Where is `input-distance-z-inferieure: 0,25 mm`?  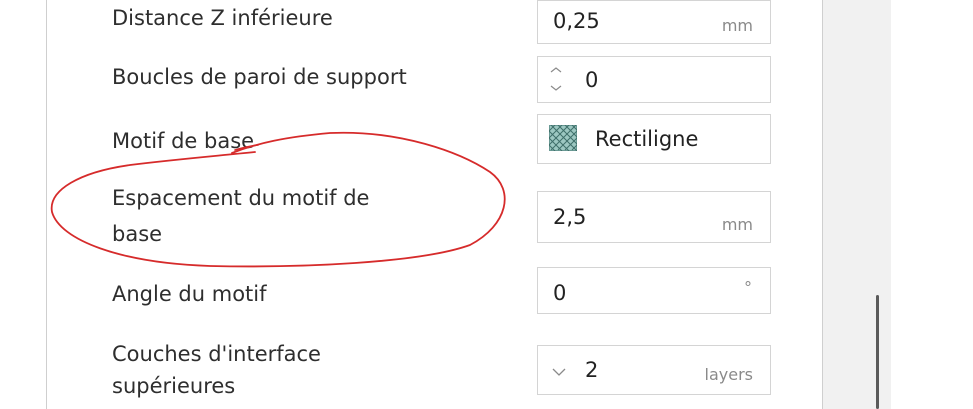 input-distance-z-inferieure: 0,25 mm is located at coordinates (654, 22).